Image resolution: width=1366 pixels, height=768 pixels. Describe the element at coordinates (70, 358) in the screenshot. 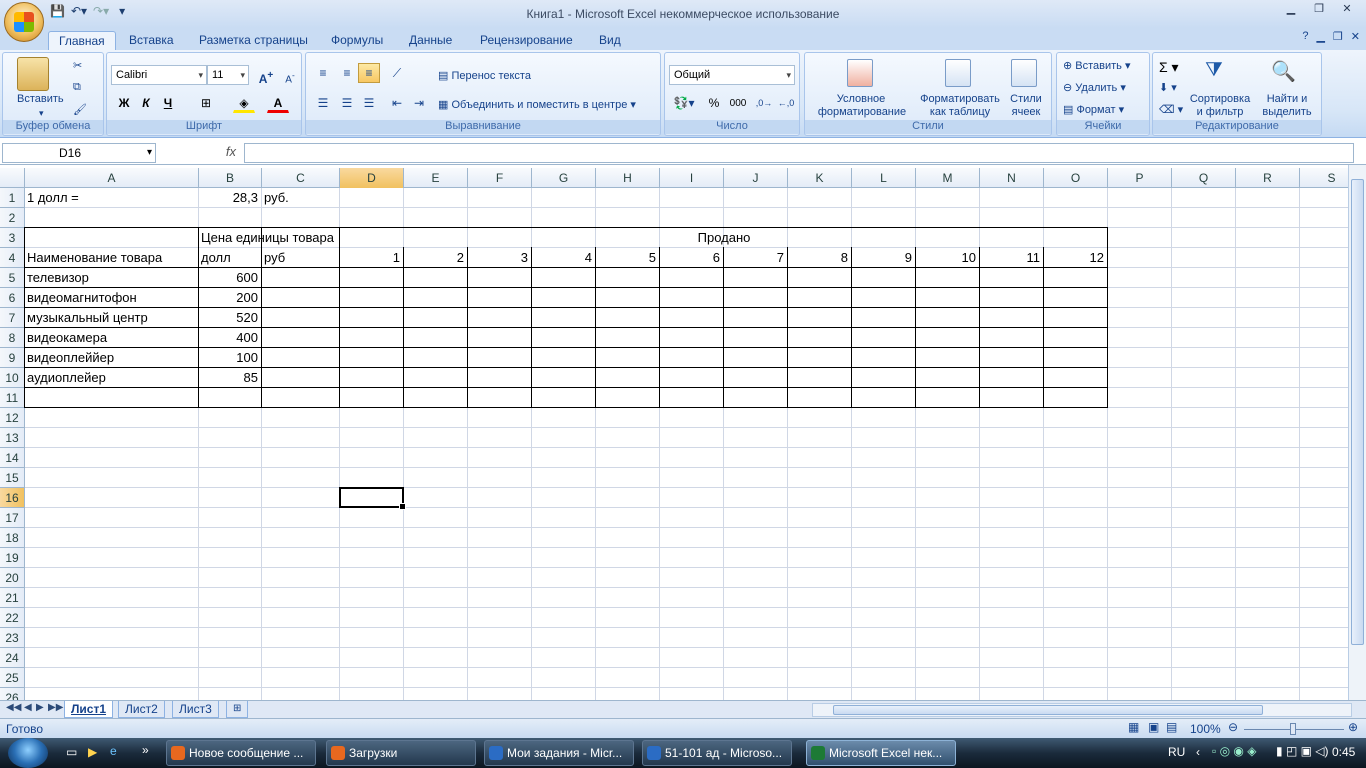

I see `cell-a9: видеоплеййер` at that location.